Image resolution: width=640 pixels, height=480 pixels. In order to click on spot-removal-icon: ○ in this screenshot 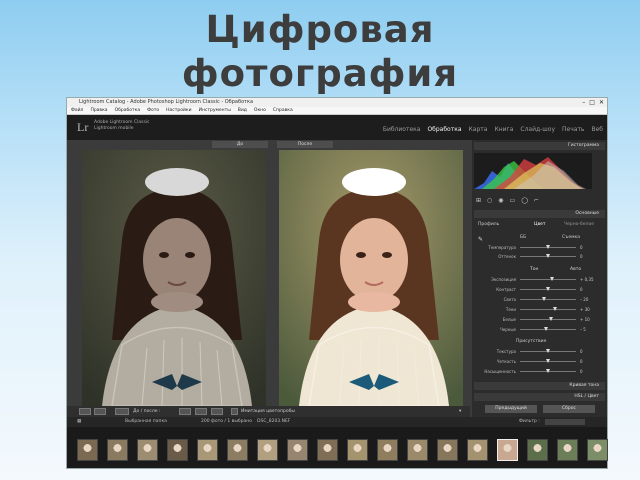, I will do `click(489, 201)`.